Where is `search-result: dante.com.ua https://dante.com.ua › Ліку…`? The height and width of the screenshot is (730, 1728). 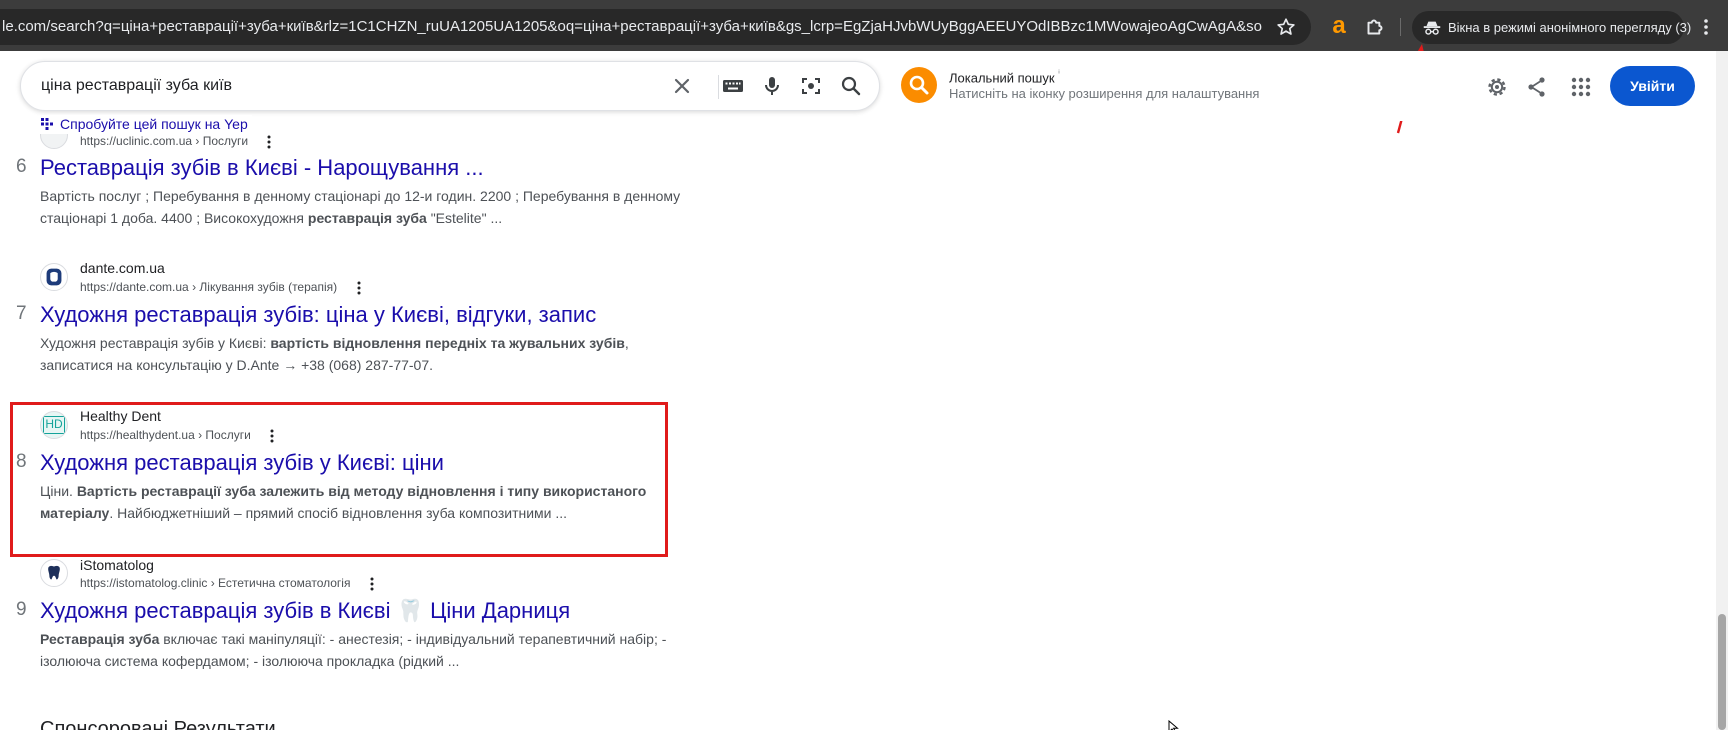 search-result: dante.com.ua https://dante.com.ua › Ліку… is located at coordinates (350, 320).